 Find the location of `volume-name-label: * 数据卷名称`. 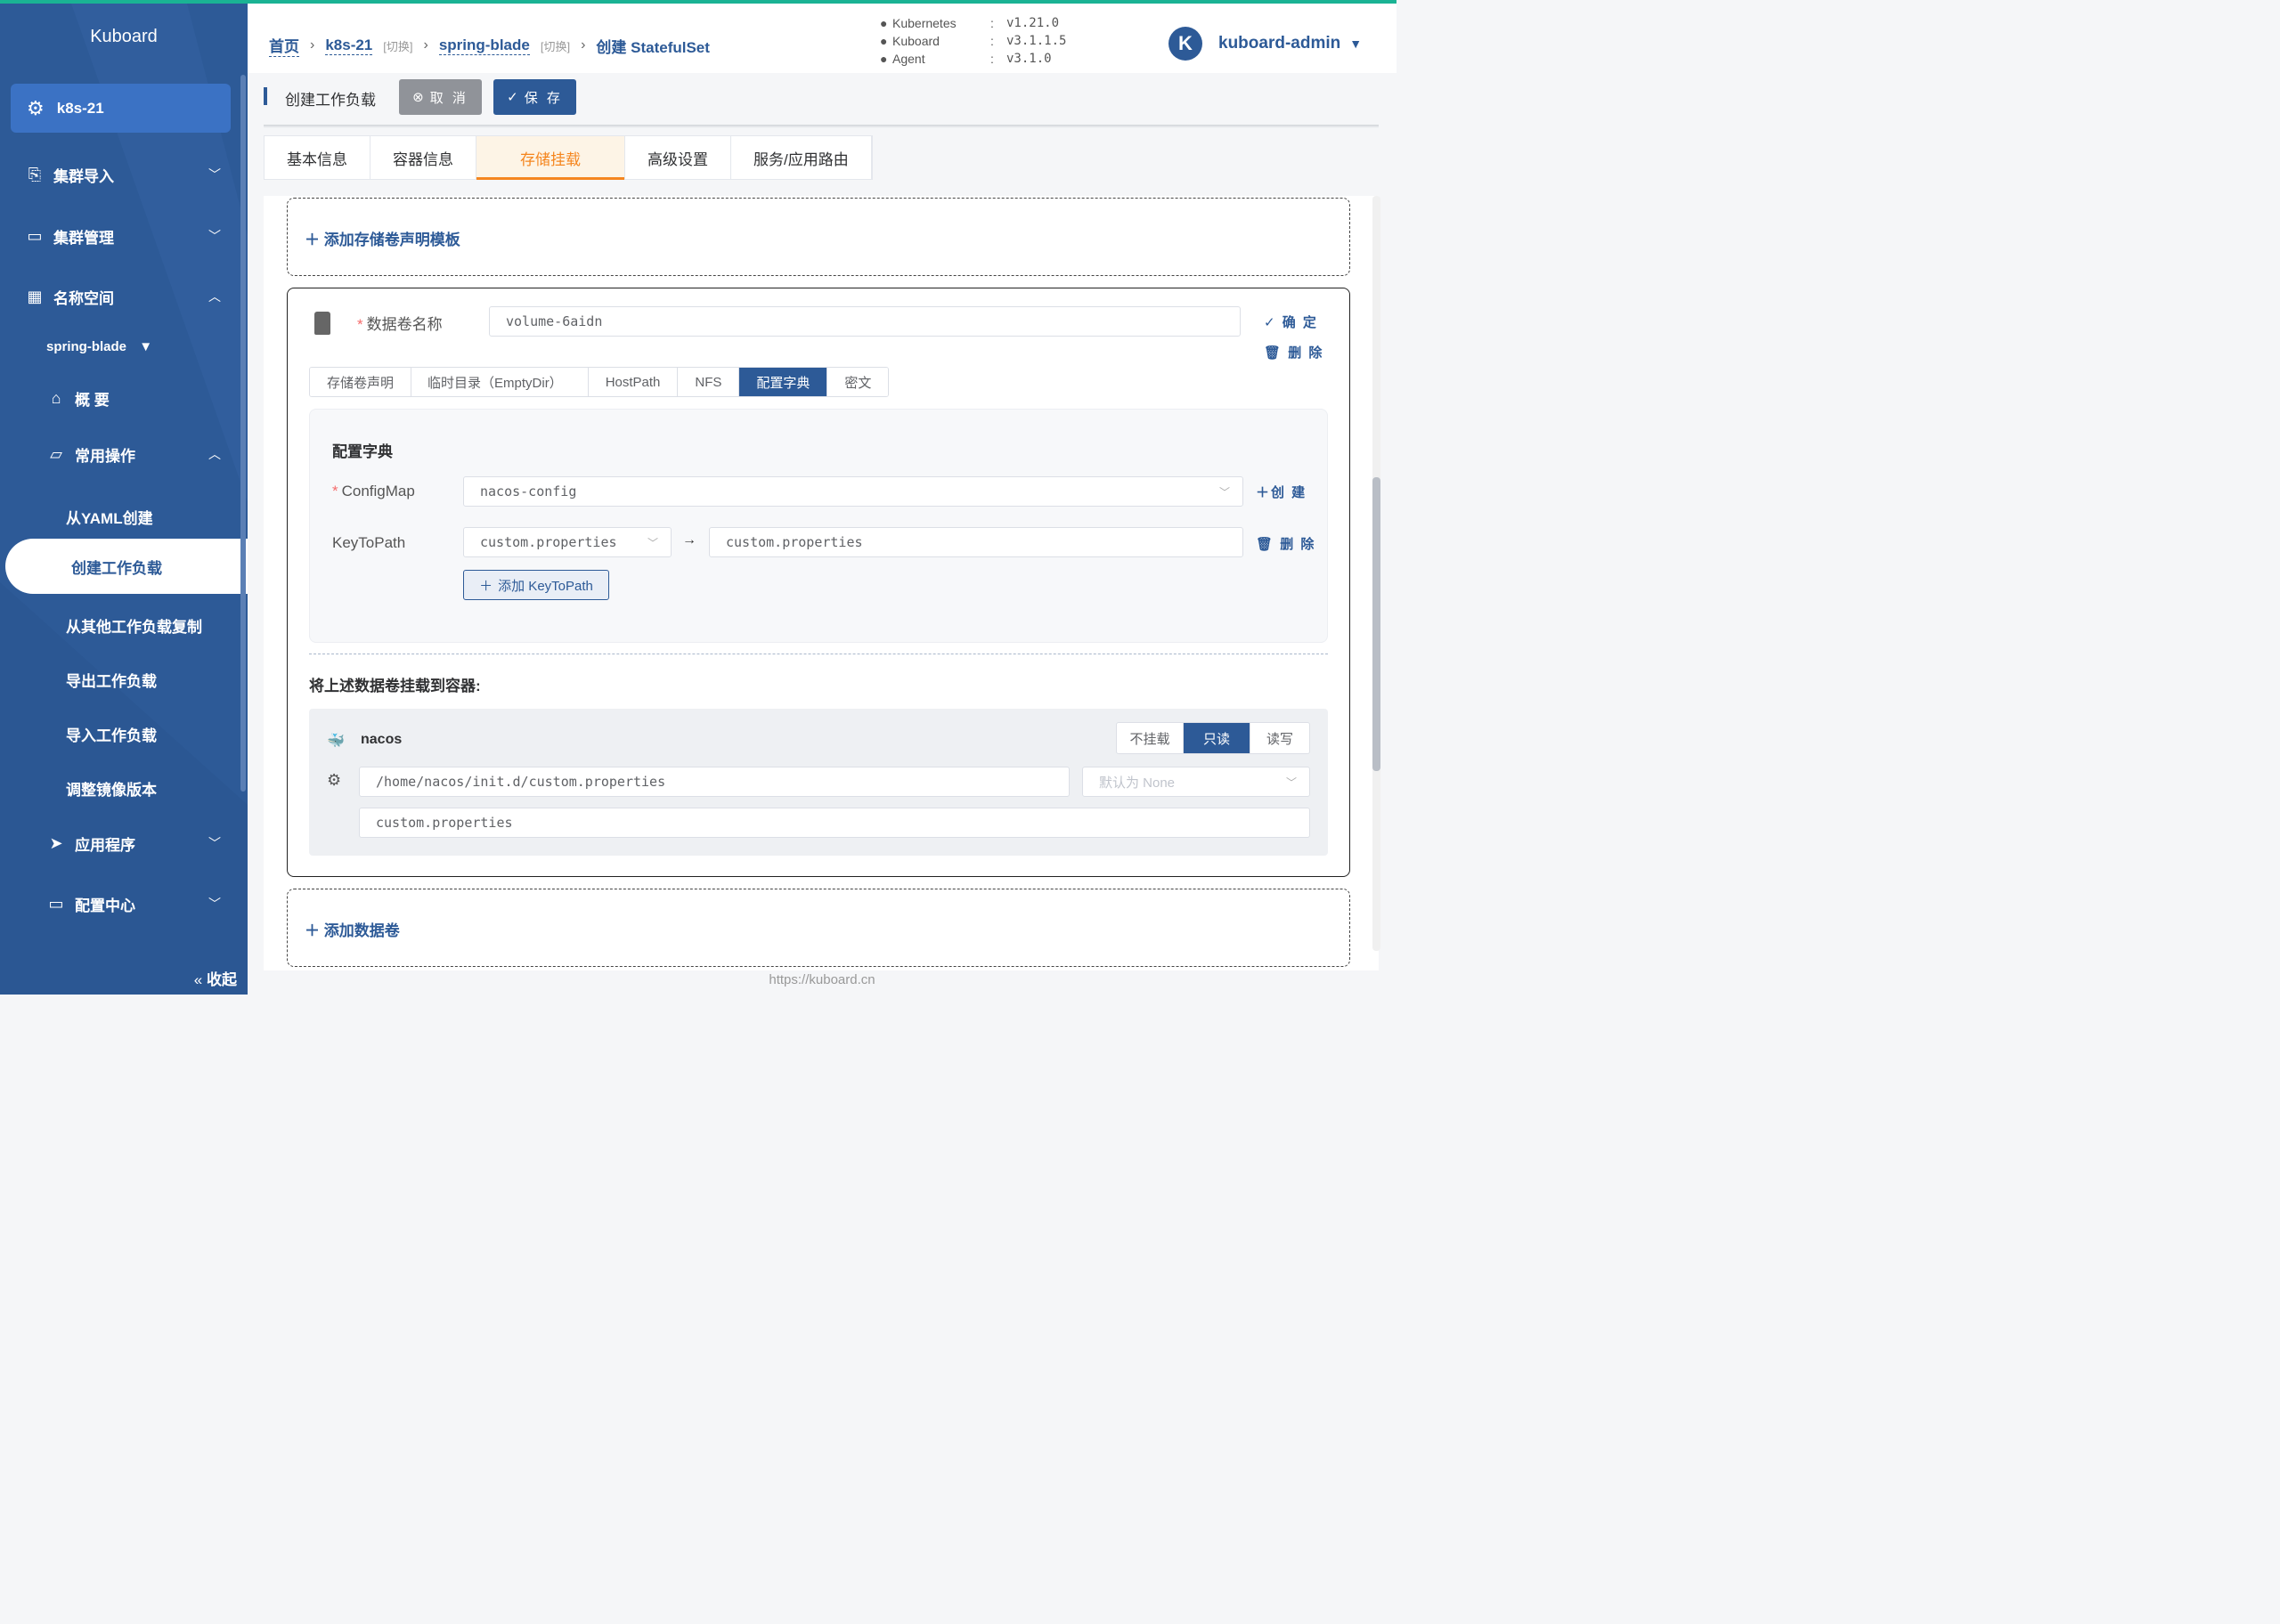

volume-name-label: * 数据卷名称 is located at coordinates (400, 324).